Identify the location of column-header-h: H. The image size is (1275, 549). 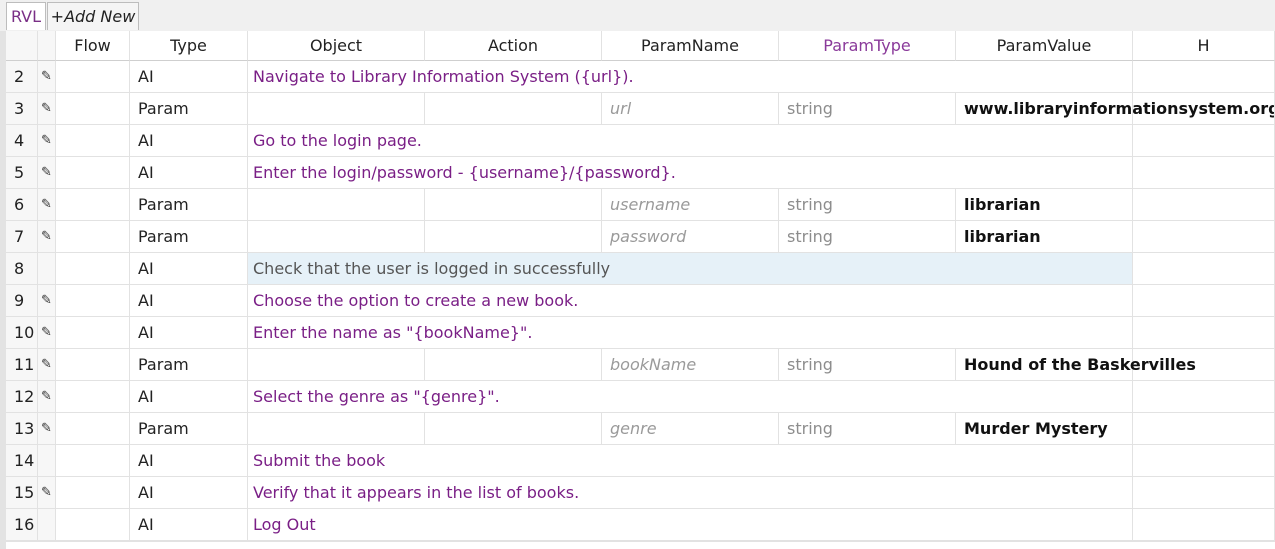
(1204, 46).